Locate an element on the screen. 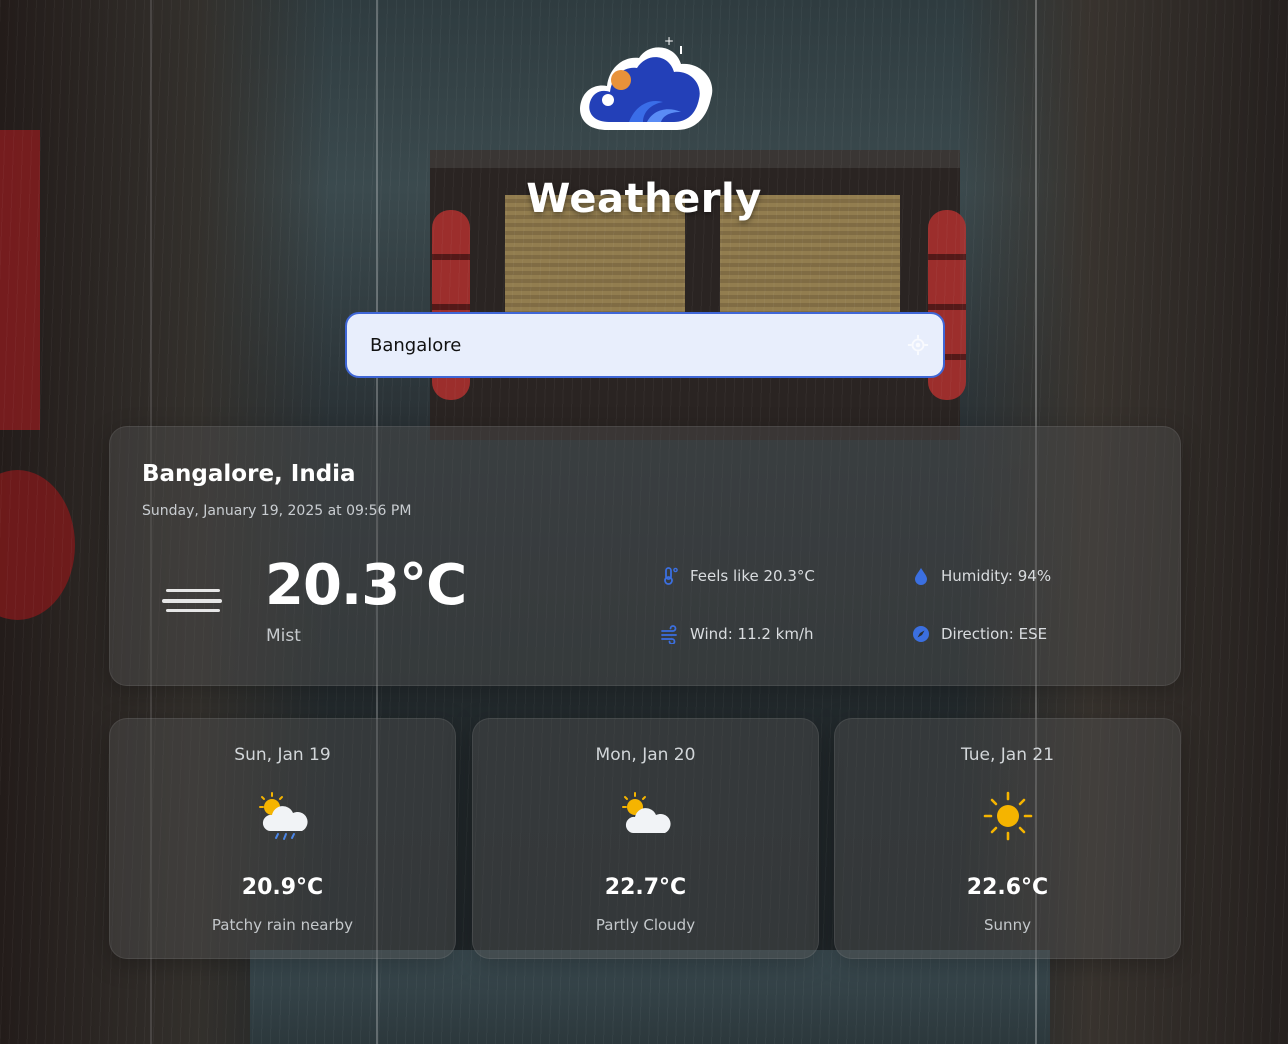  wind-icon is located at coordinates (669, 634).